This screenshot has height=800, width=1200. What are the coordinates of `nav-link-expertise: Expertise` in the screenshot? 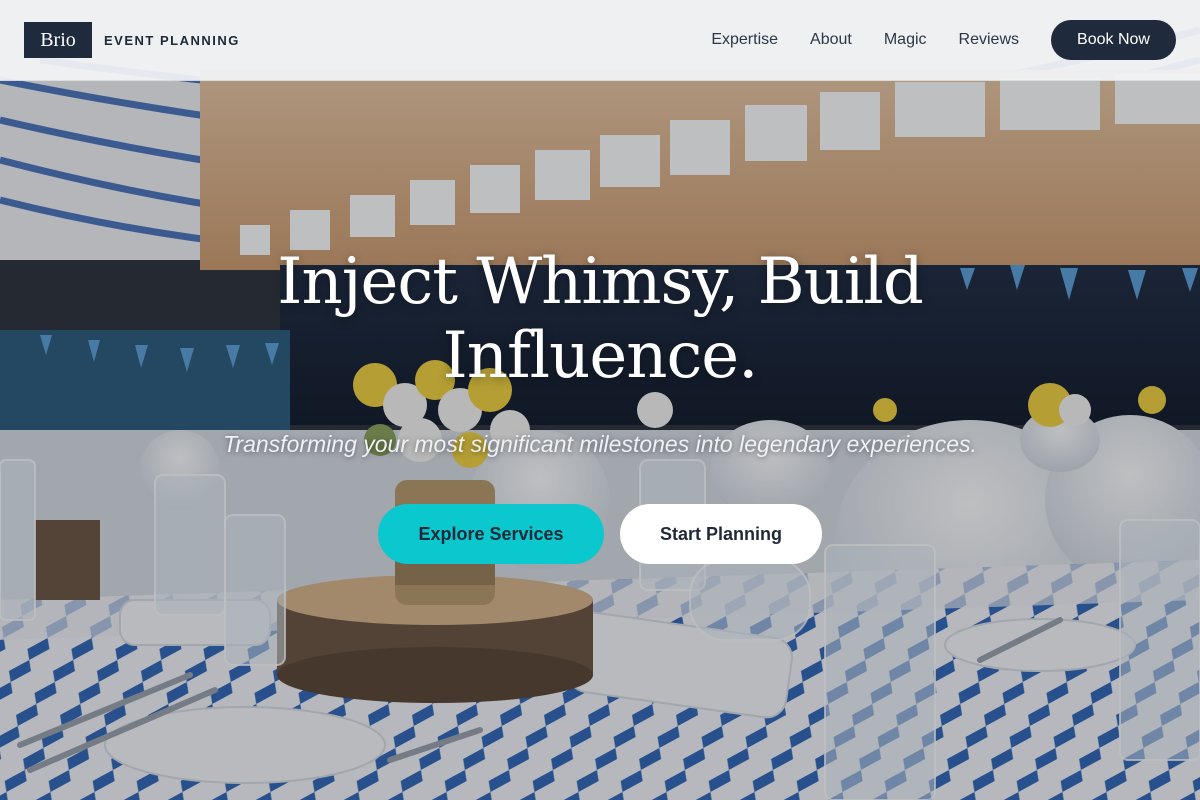 It's located at (744, 40).